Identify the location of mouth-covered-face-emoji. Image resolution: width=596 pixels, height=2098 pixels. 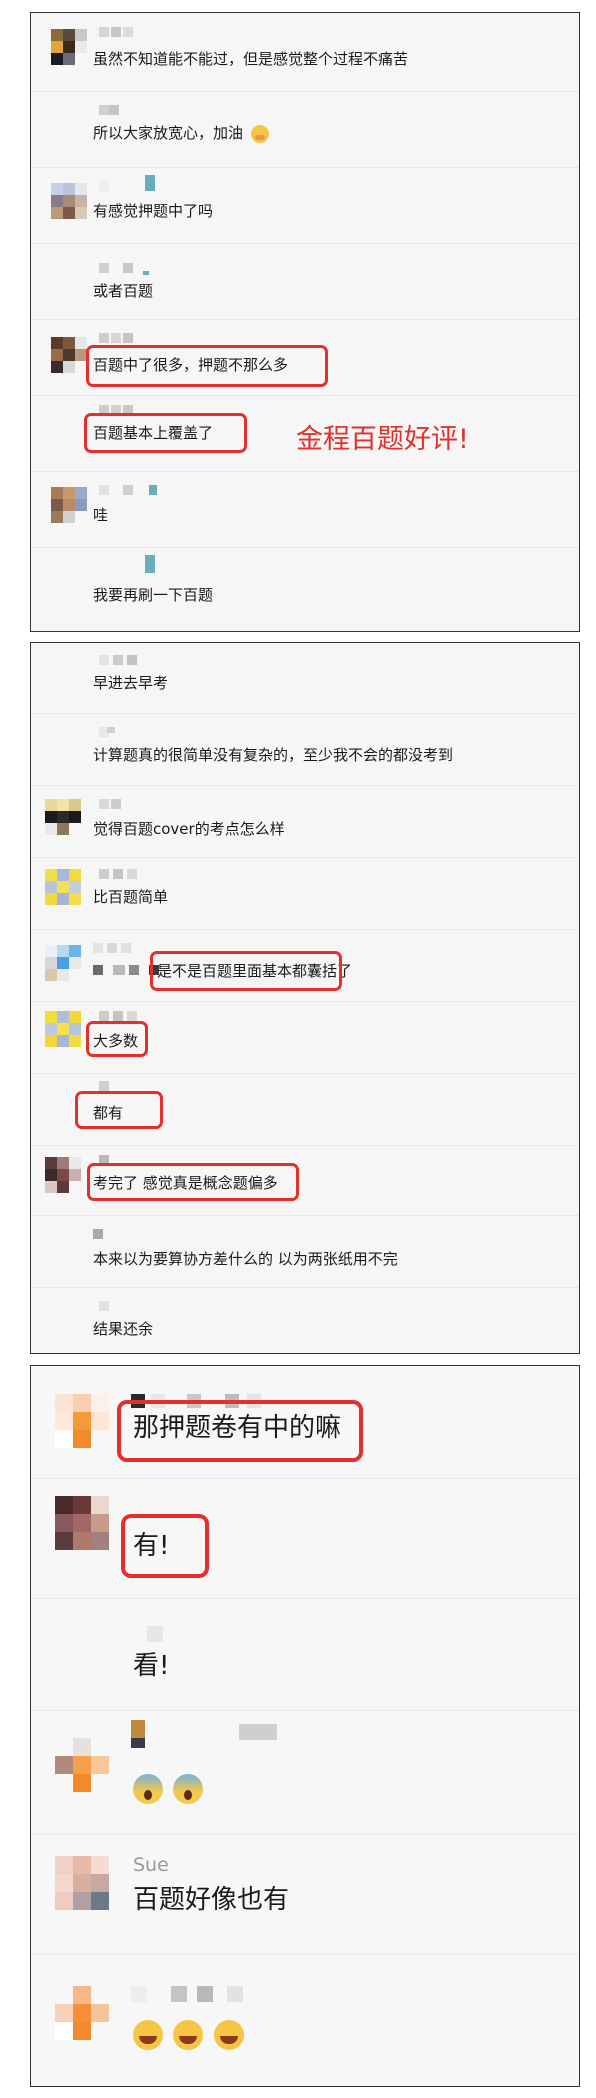
(259, 133).